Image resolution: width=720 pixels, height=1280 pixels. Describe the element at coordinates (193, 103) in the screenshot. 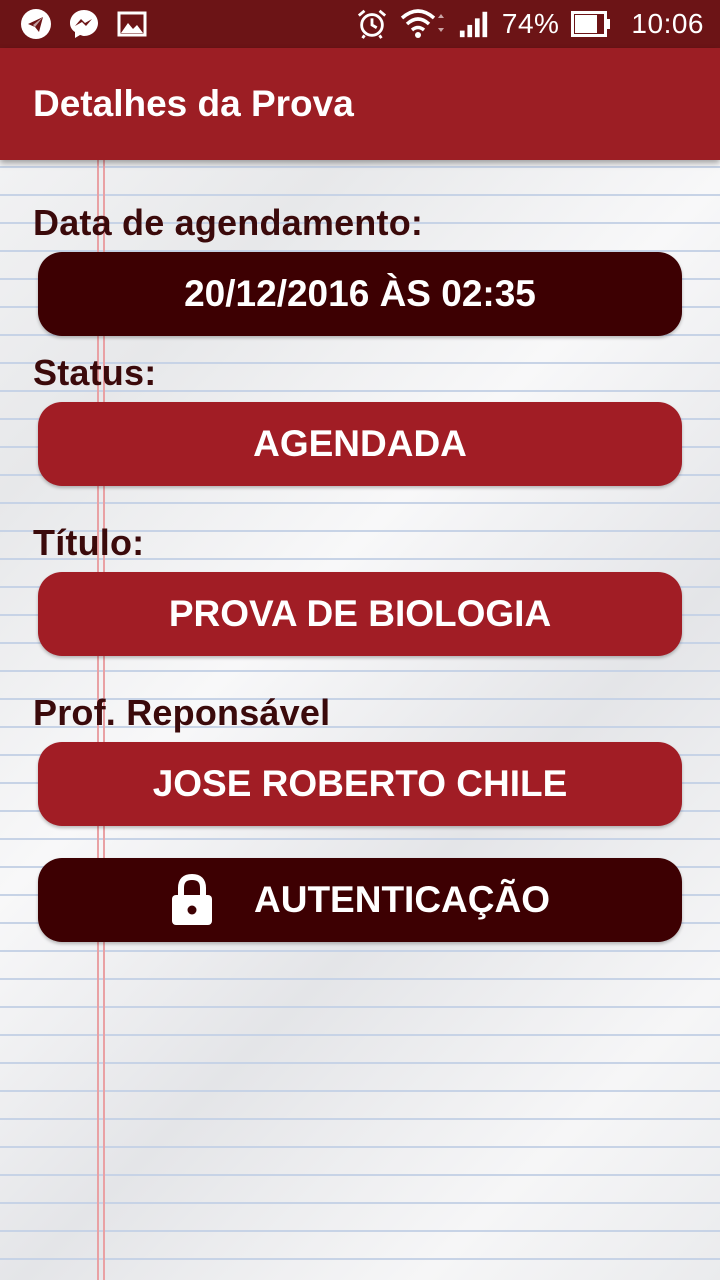

I see `page-title: Detalhes da Prova` at that location.